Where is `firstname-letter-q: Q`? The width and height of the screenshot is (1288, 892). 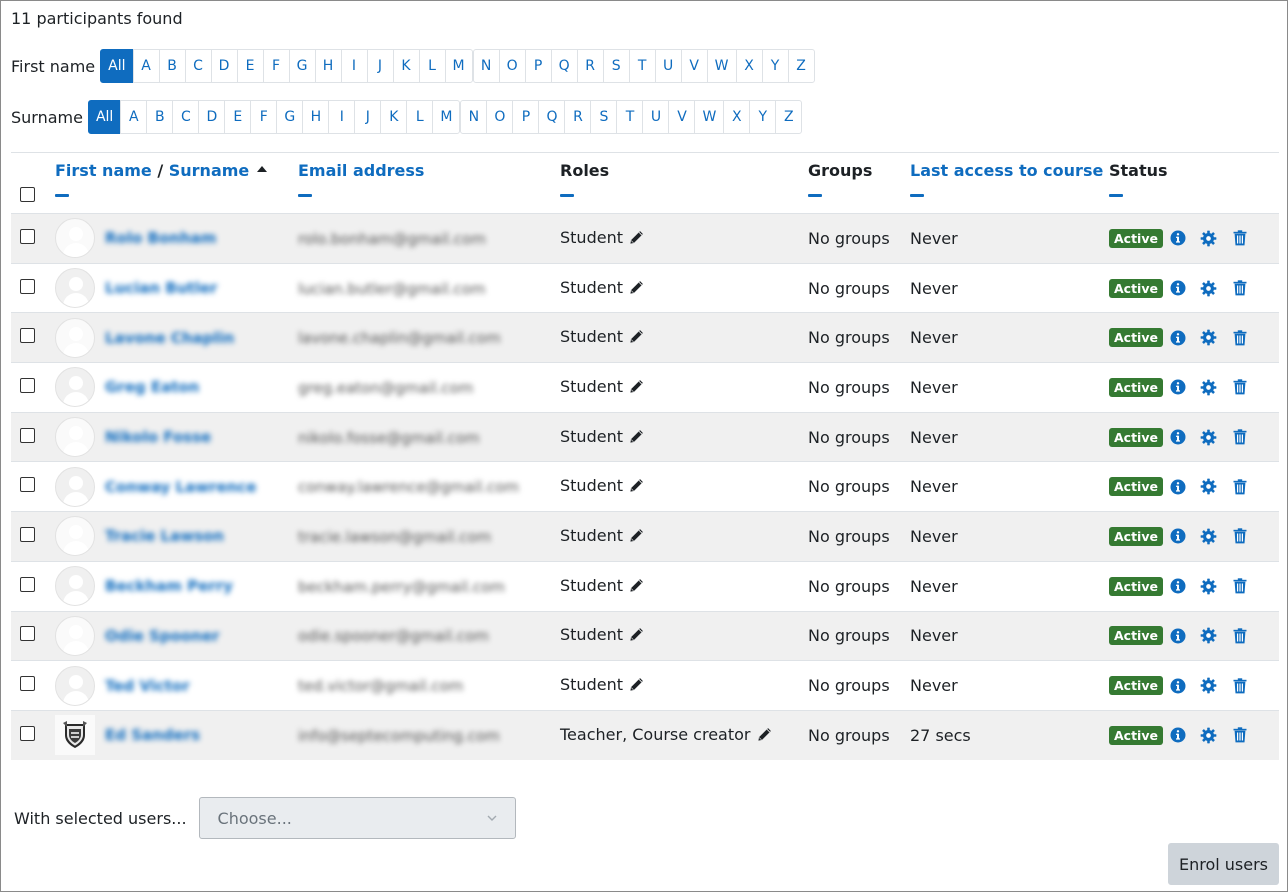 firstname-letter-q: Q is located at coordinates (564, 66).